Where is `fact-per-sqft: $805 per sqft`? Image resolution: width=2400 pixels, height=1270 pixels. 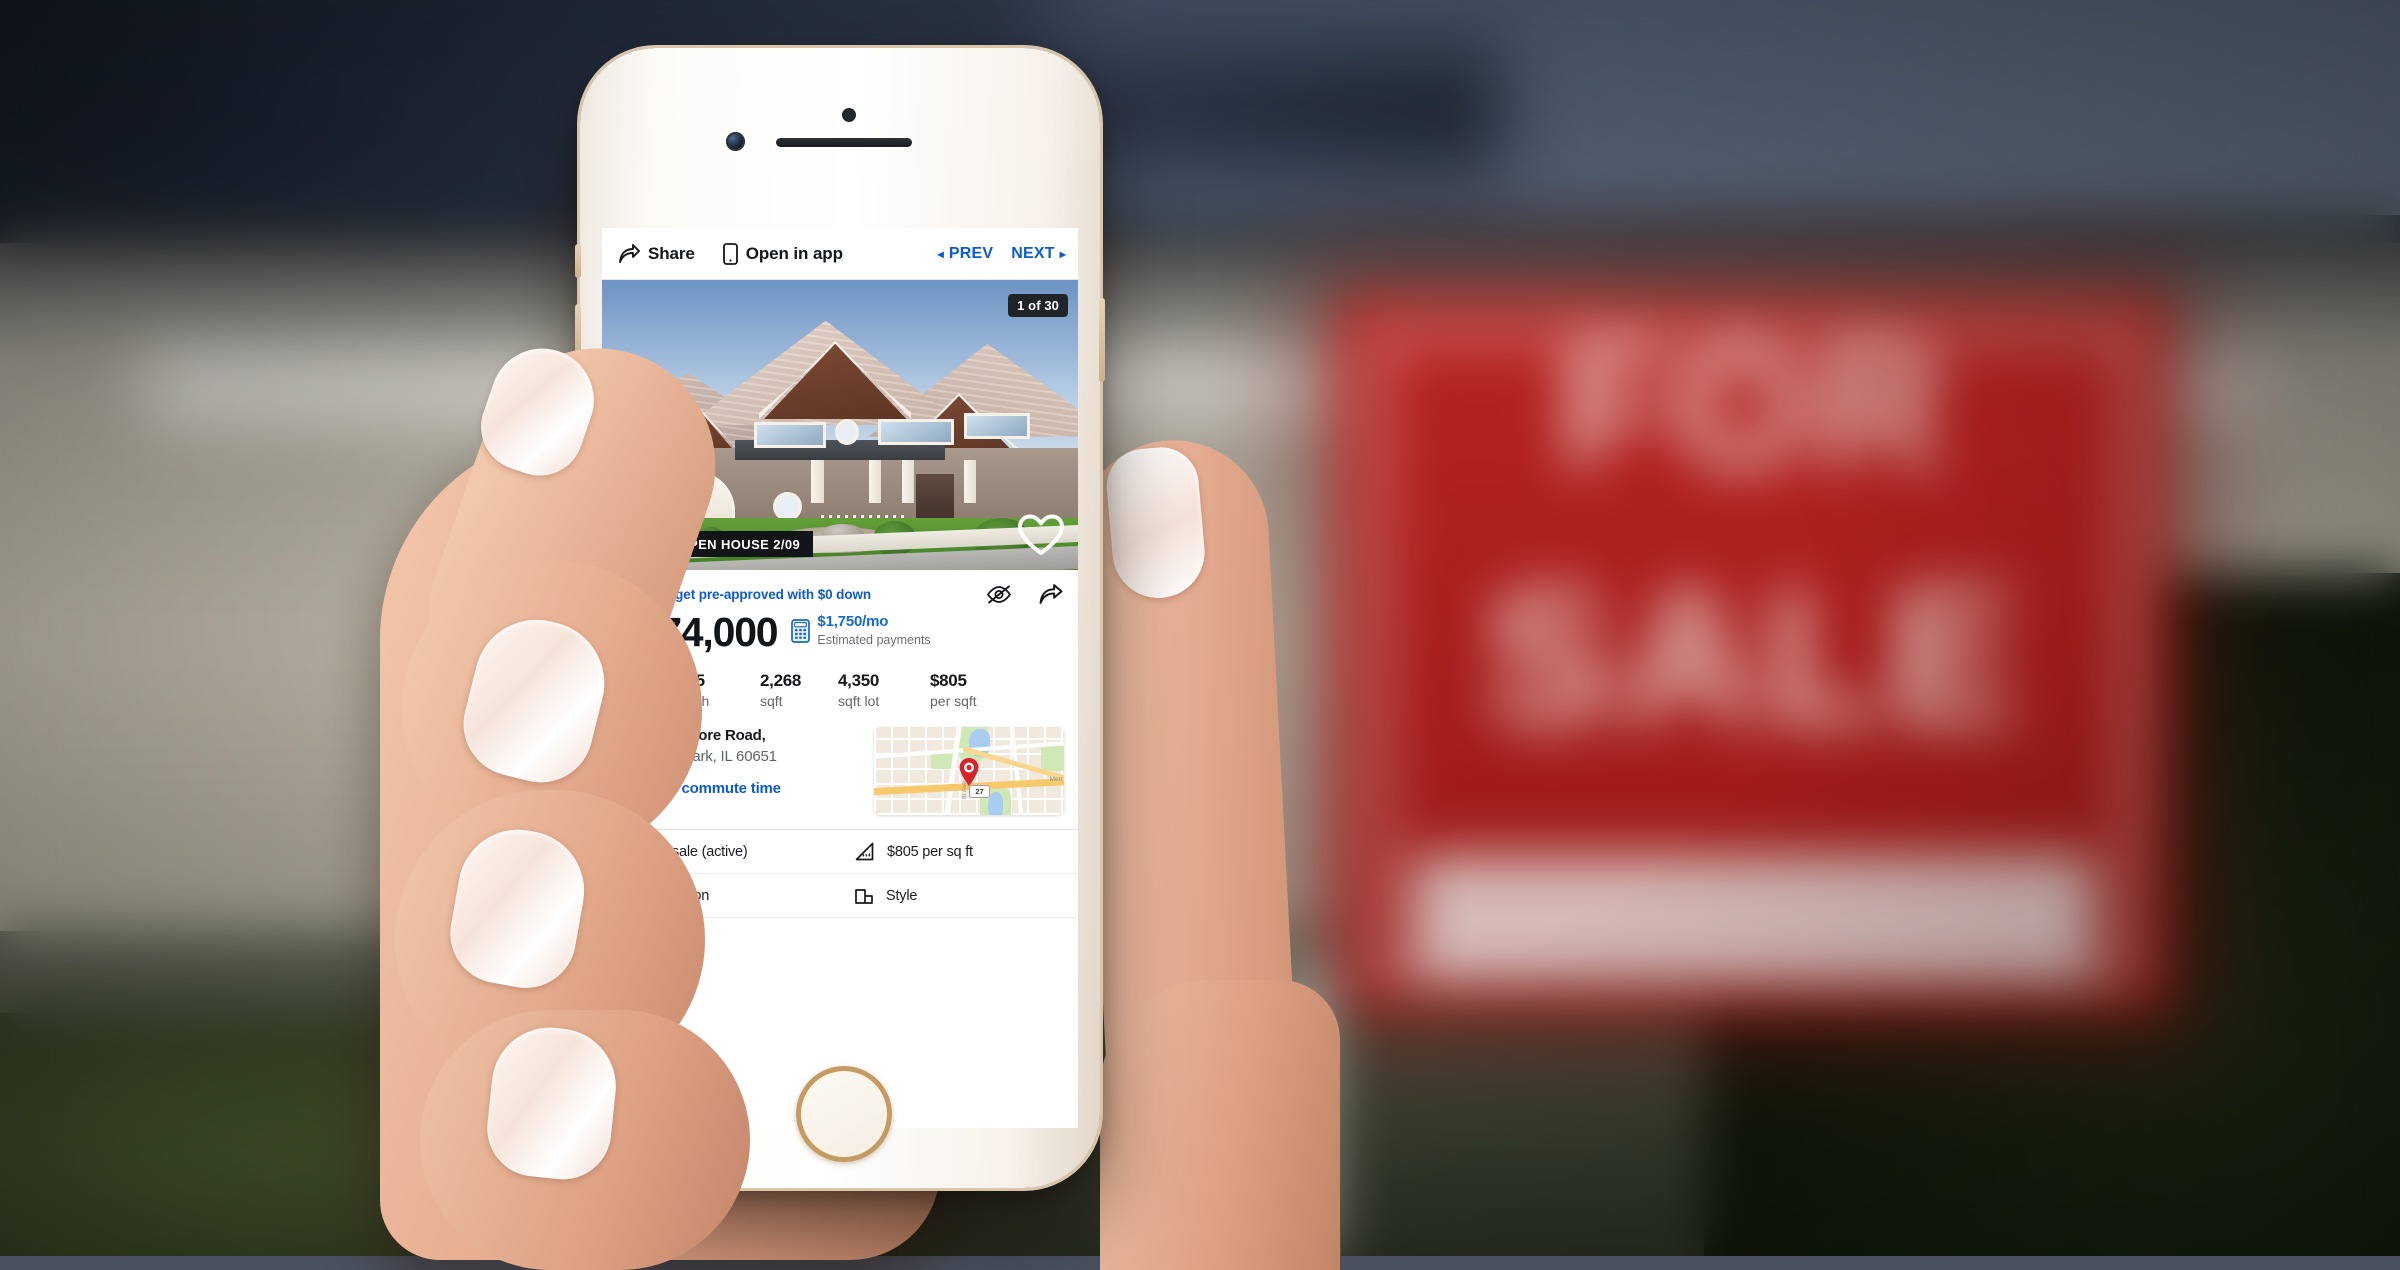 fact-per-sqft: $805 per sqft is located at coordinates (953, 690).